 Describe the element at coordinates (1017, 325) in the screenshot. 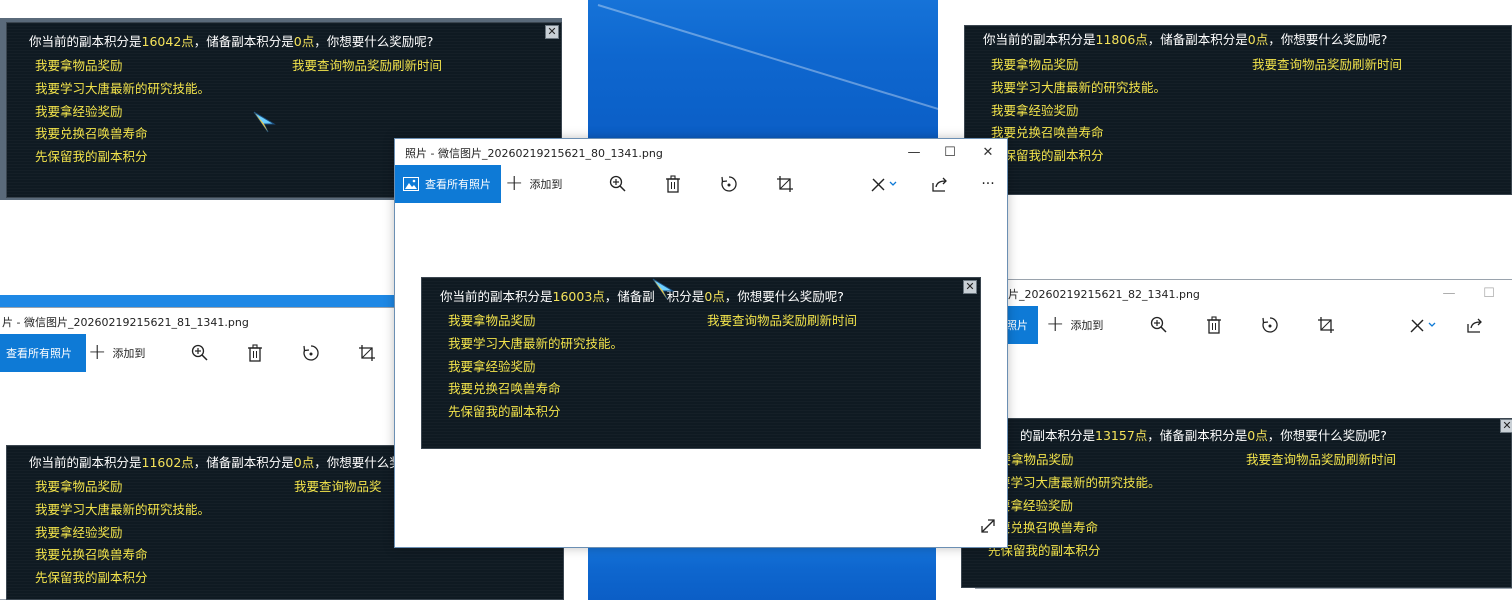

I see `view-all-label: 照片` at that location.